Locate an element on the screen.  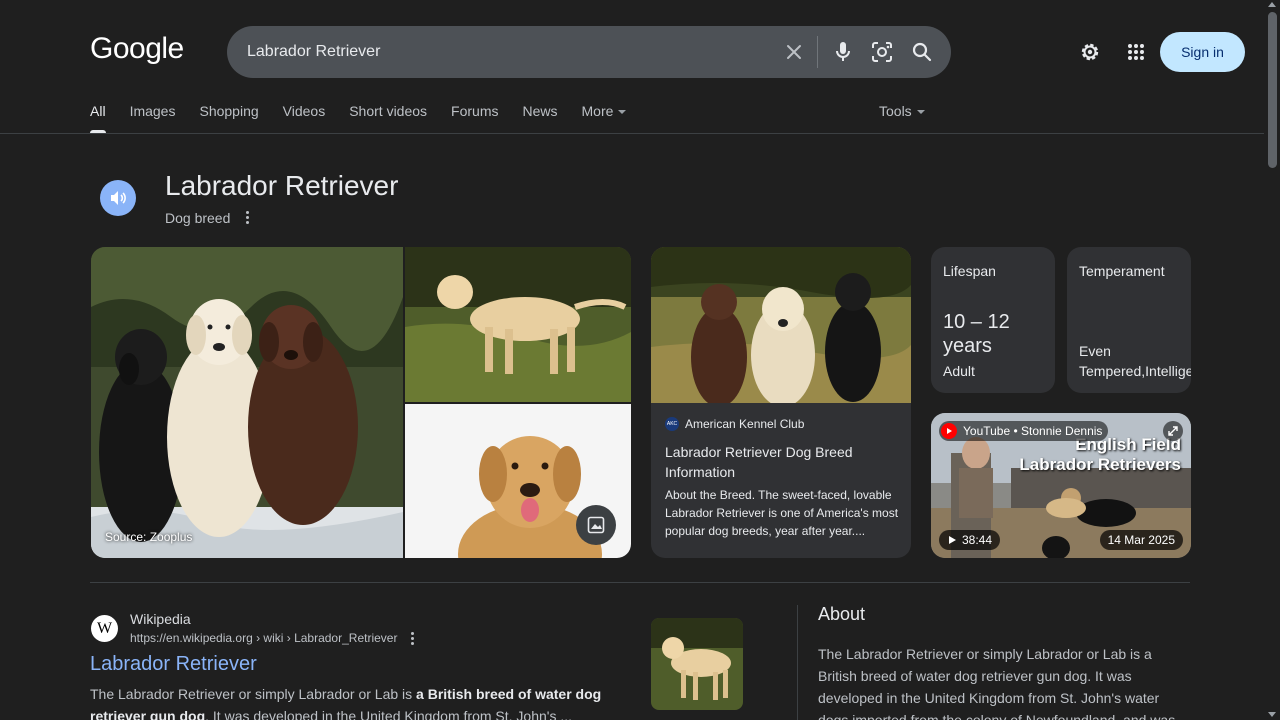
play-icon is located at coordinates (952, 540).